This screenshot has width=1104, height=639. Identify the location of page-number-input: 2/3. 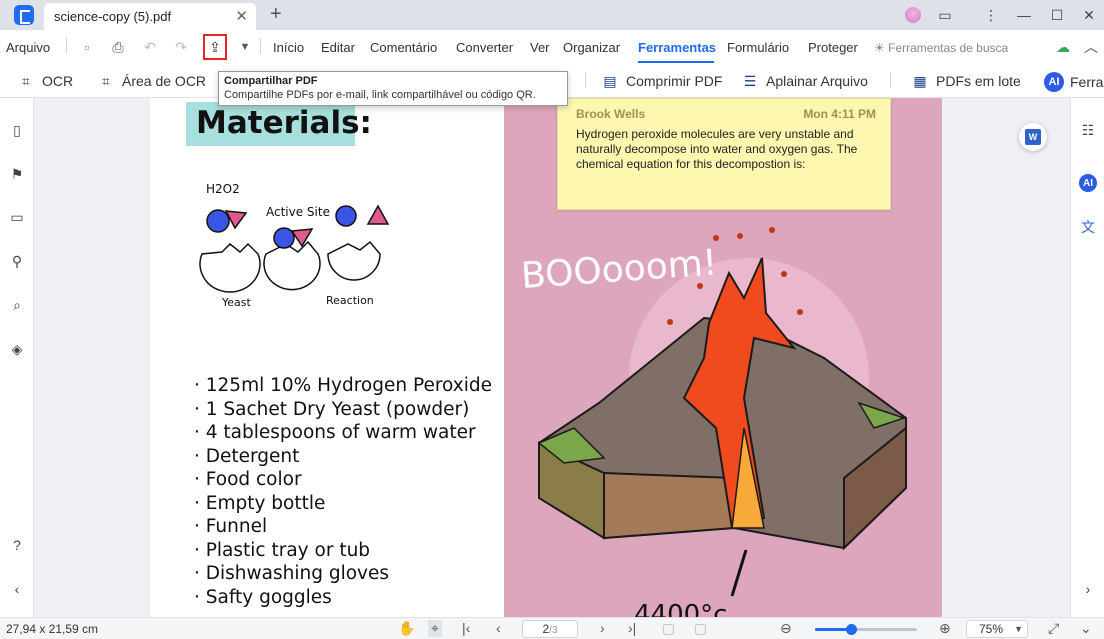
(550, 629).